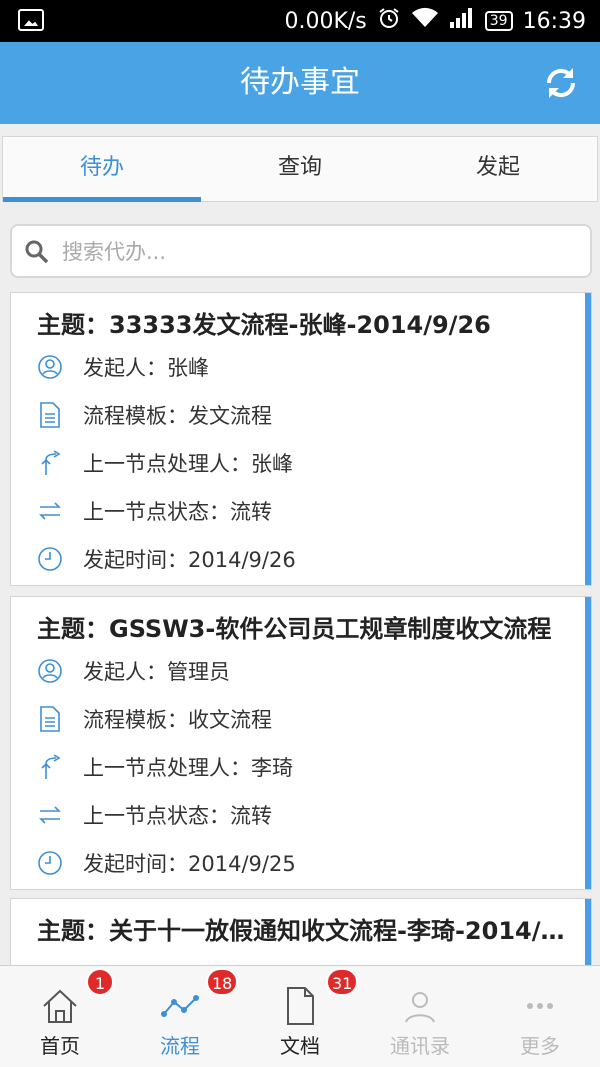 This screenshot has width=600, height=1067. Describe the element at coordinates (102, 169) in the screenshot. I see `tab-pending: 待办` at that location.